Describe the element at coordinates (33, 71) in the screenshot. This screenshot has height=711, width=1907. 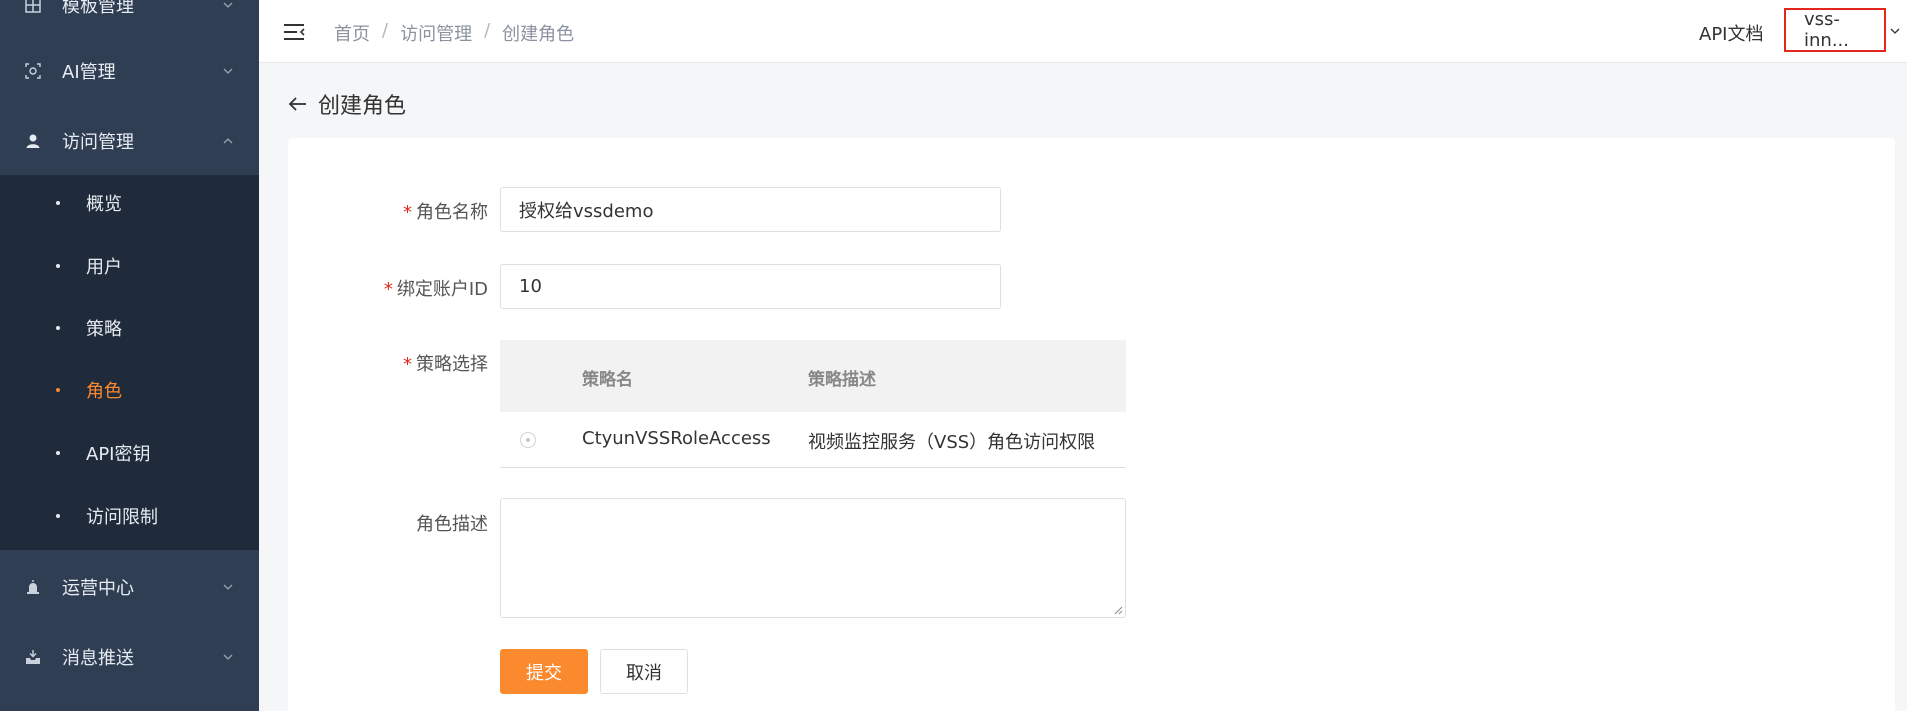
I see `ai-camera-icon` at that location.